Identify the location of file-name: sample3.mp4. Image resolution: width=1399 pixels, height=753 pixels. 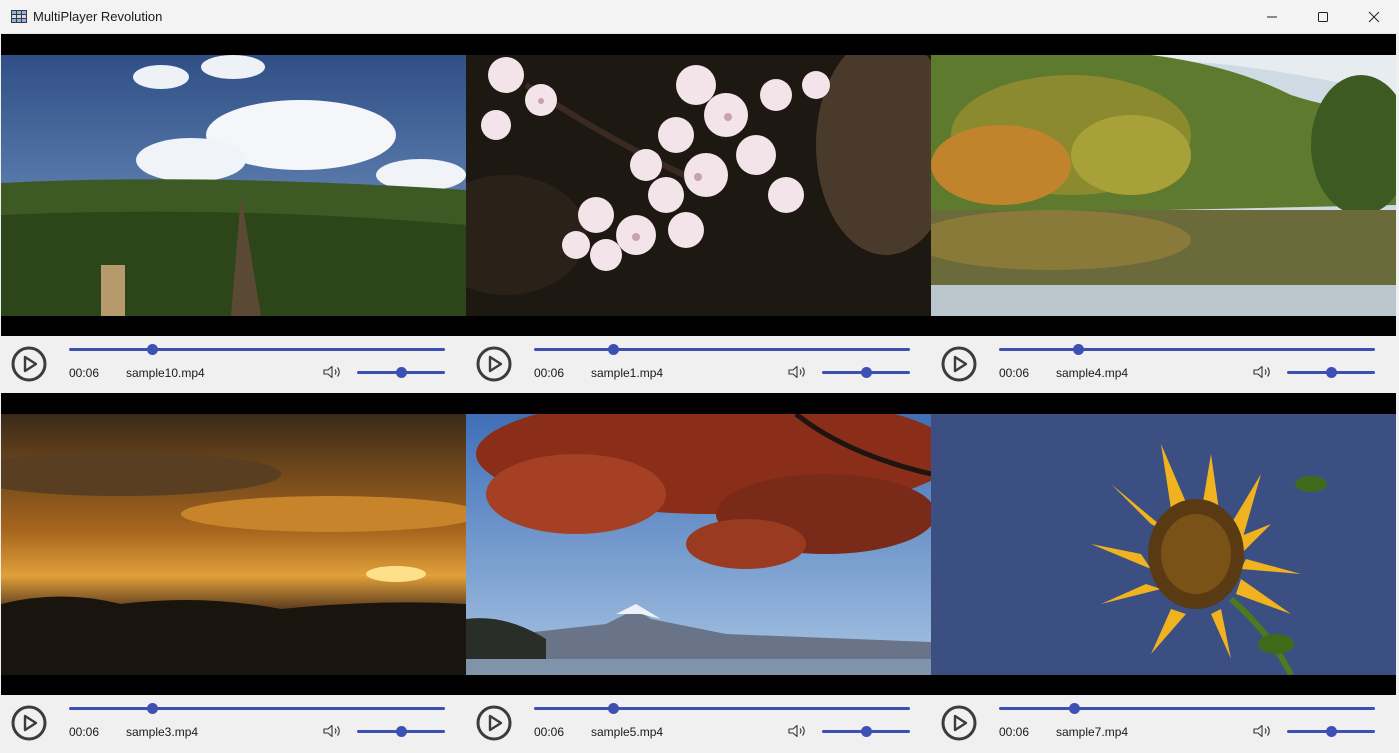
(162, 732).